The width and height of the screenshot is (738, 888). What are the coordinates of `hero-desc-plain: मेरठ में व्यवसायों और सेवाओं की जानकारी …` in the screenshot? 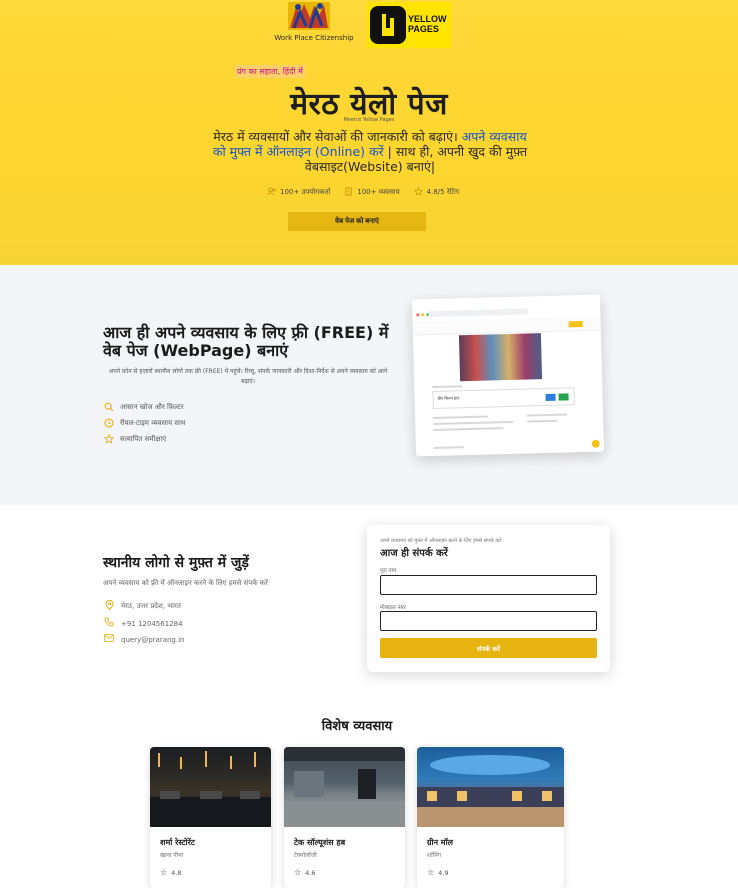 It's located at (335, 136).